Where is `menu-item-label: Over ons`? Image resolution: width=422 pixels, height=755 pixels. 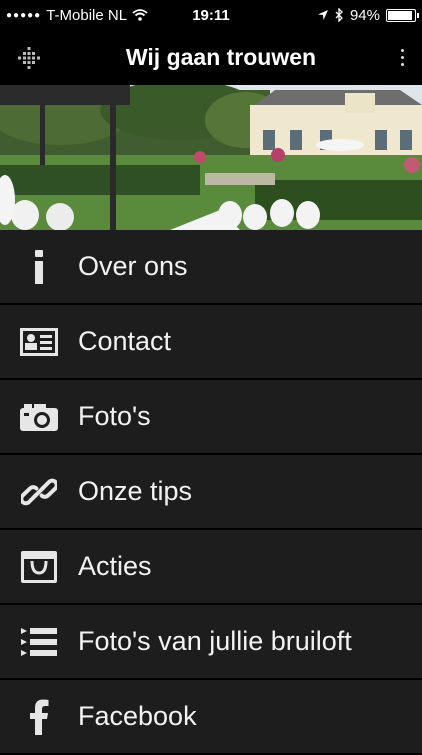
menu-item-label: Over ons is located at coordinates (133, 266).